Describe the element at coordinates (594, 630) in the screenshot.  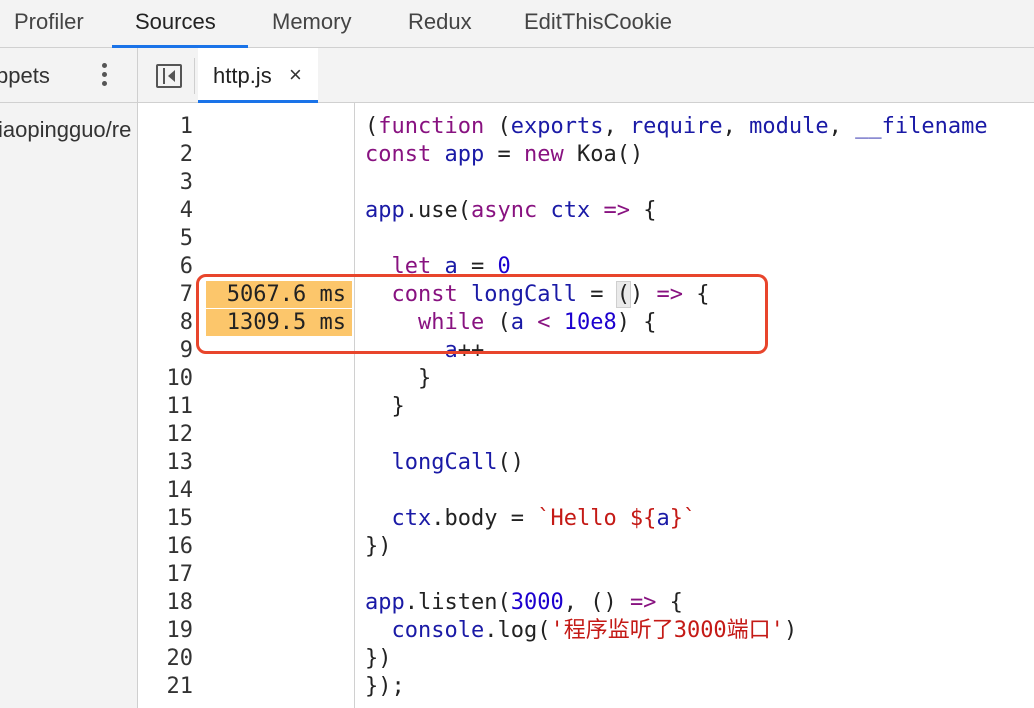
I see `code-line: console.log('程序监听了3000端口')` at that location.